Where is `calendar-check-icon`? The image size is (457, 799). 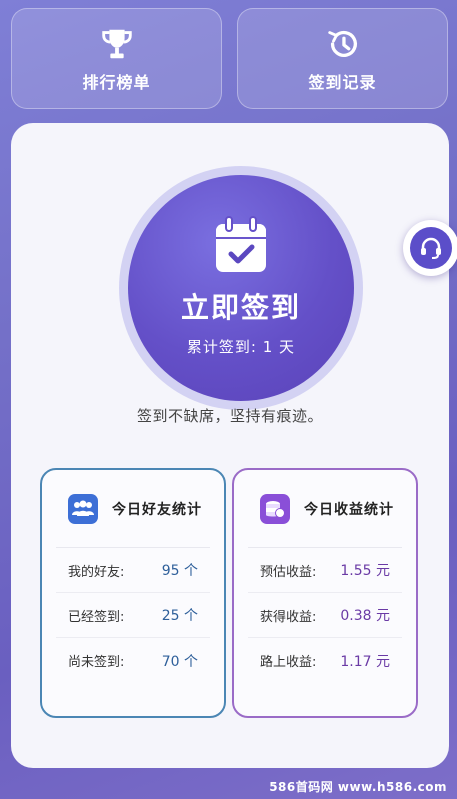 calendar-check-icon is located at coordinates (241, 243).